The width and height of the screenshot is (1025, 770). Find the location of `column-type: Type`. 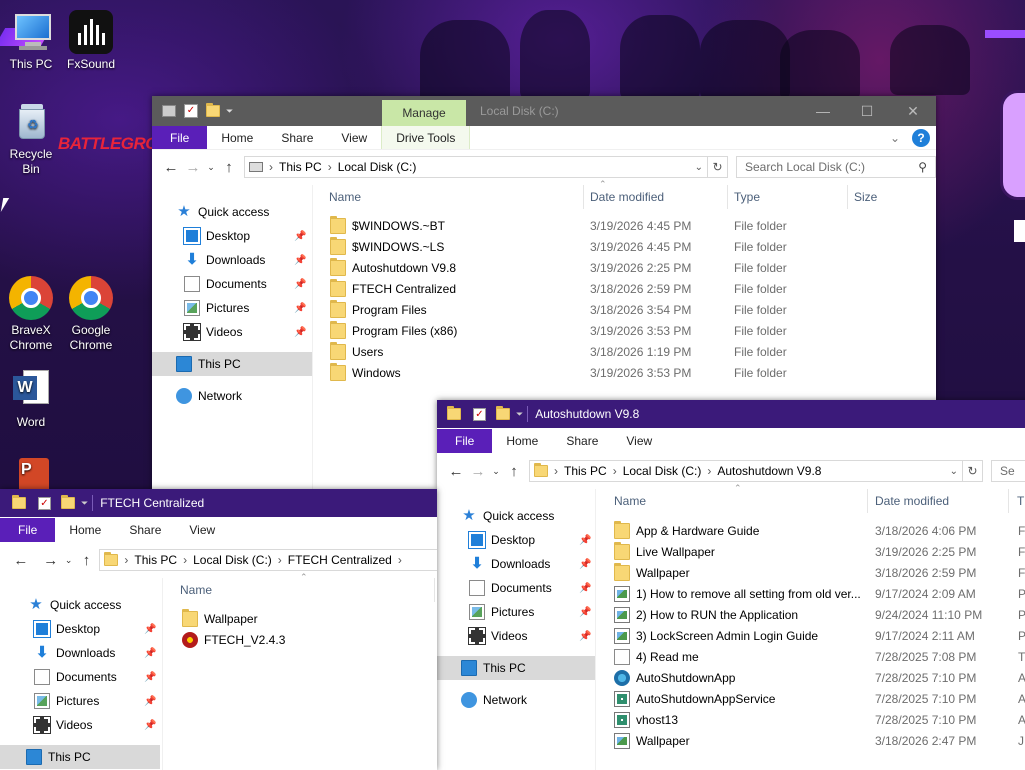

column-type: Type is located at coordinates (747, 197).